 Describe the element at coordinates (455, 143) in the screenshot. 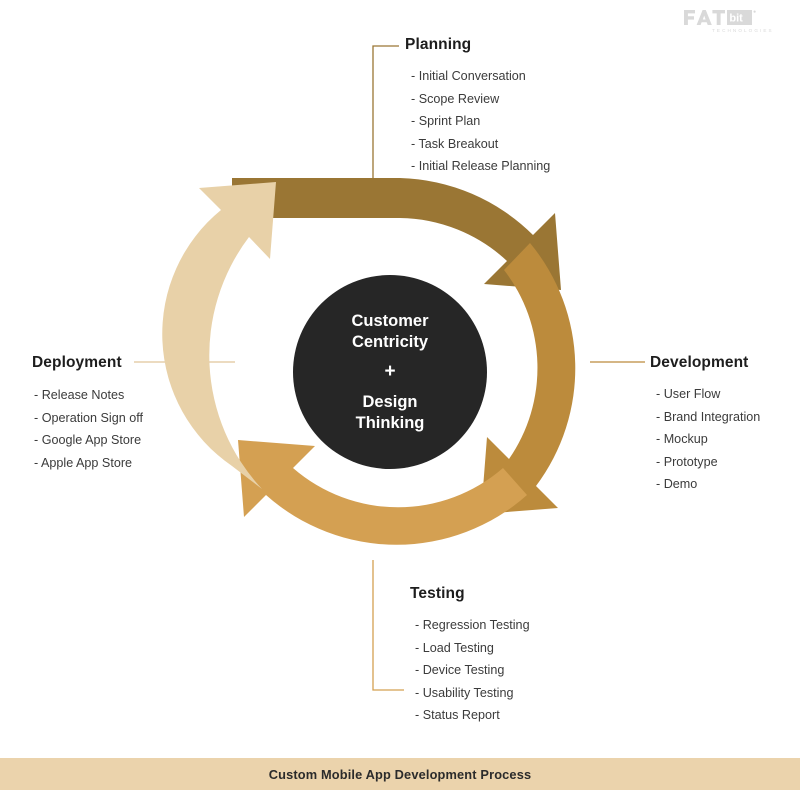

I see `list-item: - Task Breakout` at that location.